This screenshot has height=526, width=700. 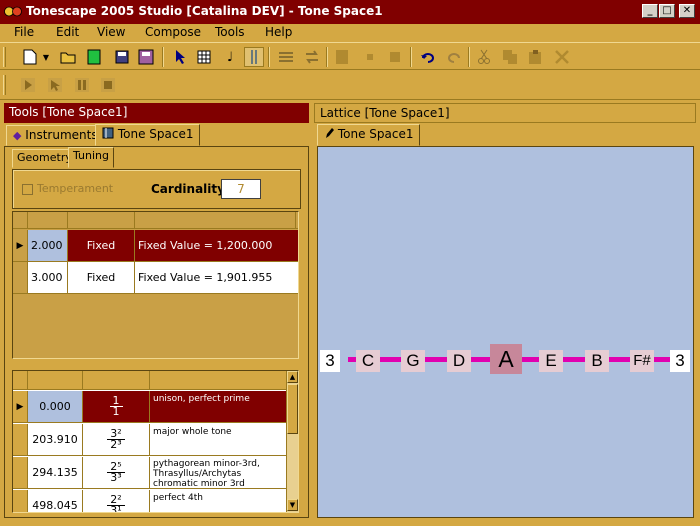 What do you see at coordinates (278, 32) in the screenshot?
I see `menu-help: Help` at bounding box center [278, 32].